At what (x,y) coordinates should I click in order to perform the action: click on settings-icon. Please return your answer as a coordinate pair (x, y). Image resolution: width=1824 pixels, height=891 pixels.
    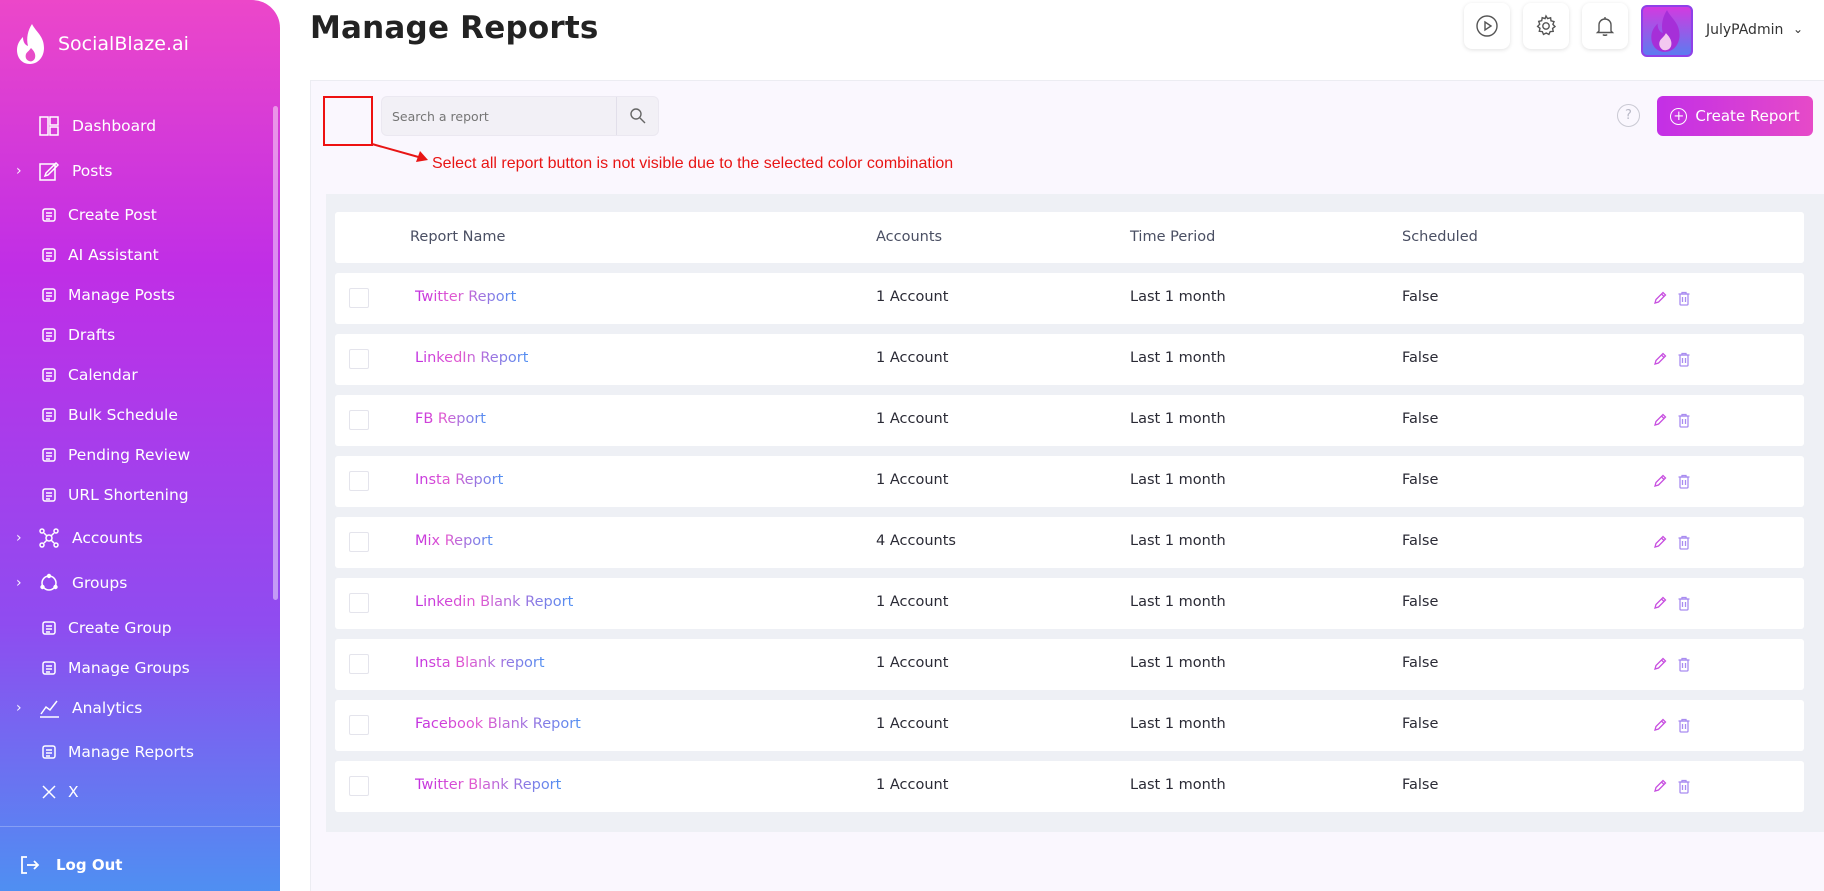
    Looking at the image, I should click on (1546, 25).